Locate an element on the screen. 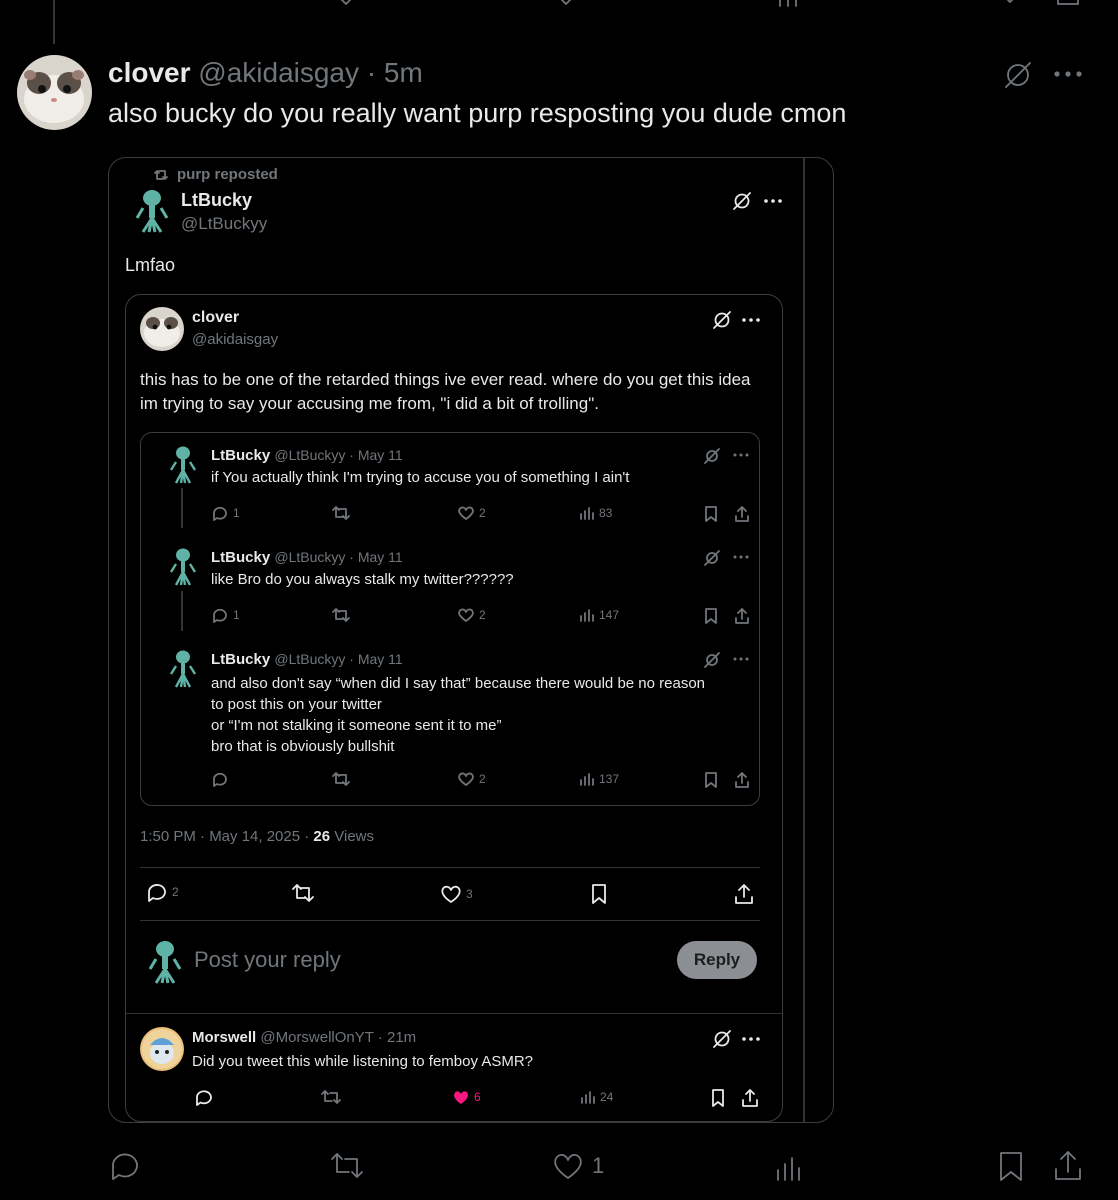  views-action: 24 is located at coordinates (596, 1097).